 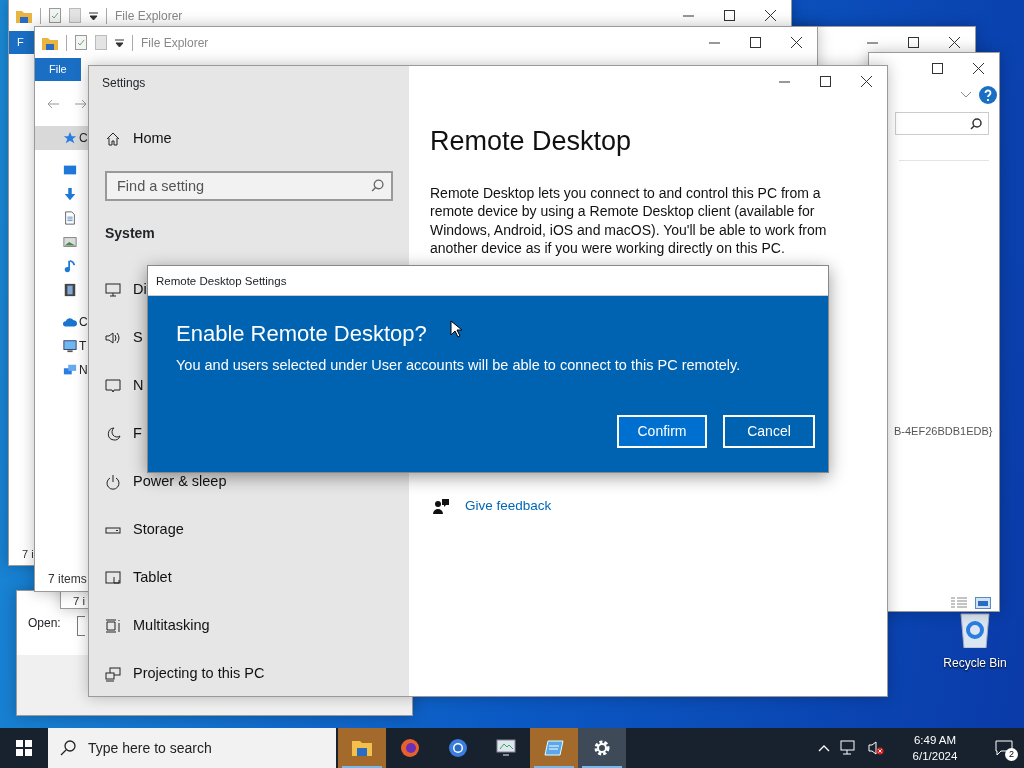 What do you see at coordinates (130, 233) in the screenshot?
I see `section-heading: System` at bounding box center [130, 233].